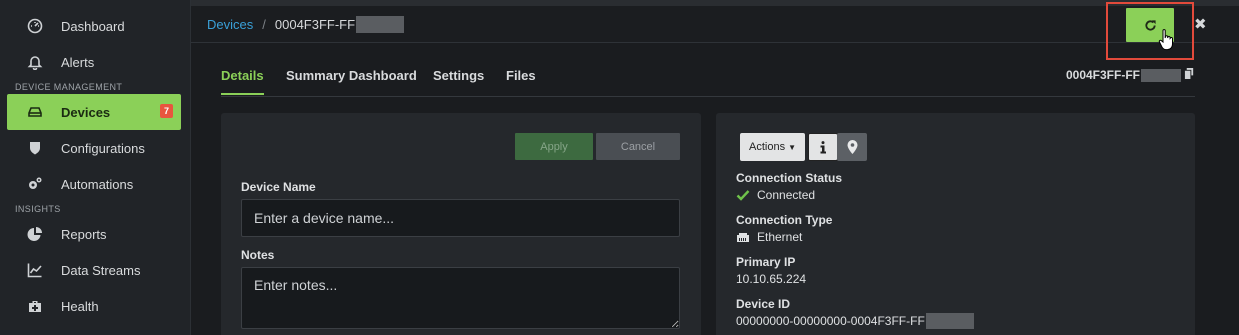  I want to click on connection-type-value: Ethernet, so click(769, 237).